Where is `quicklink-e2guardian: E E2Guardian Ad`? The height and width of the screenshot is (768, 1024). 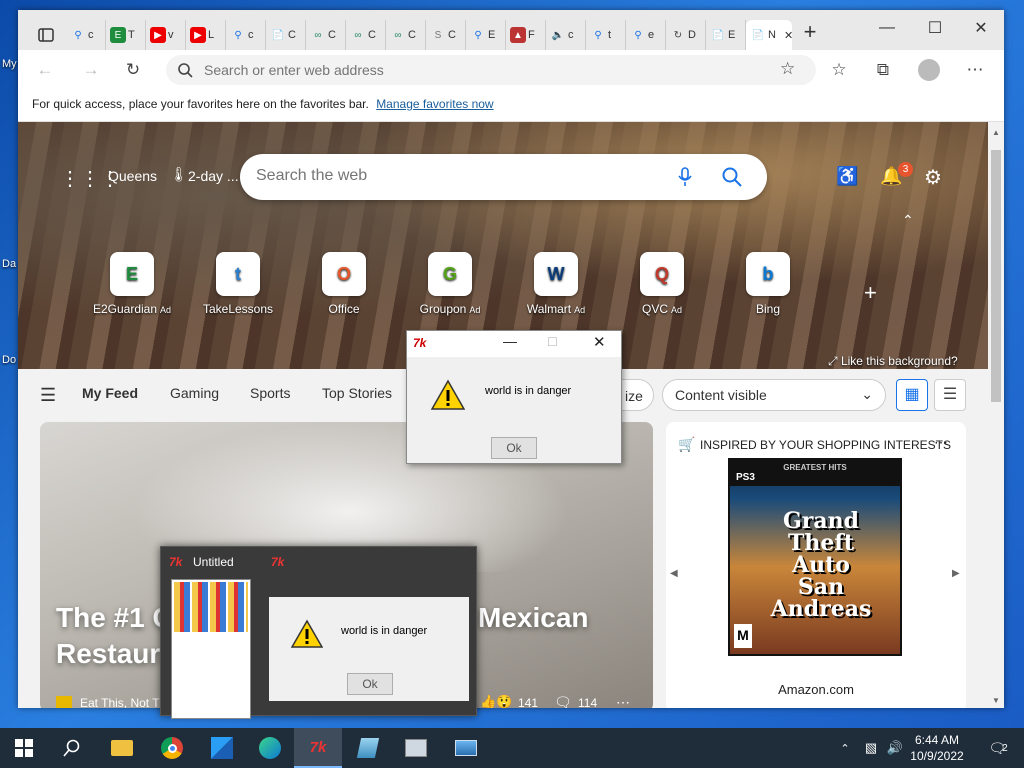
quicklink-e2guardian: E E2Guardian Ad is located at coordinates (132, 284).